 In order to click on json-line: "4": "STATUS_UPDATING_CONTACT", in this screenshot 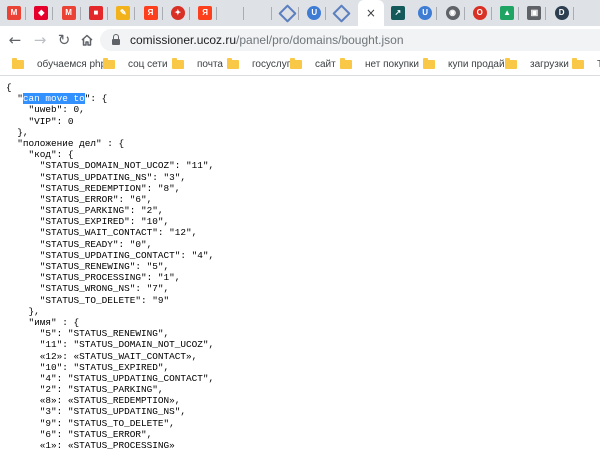, I will do `click(110, 378)`.